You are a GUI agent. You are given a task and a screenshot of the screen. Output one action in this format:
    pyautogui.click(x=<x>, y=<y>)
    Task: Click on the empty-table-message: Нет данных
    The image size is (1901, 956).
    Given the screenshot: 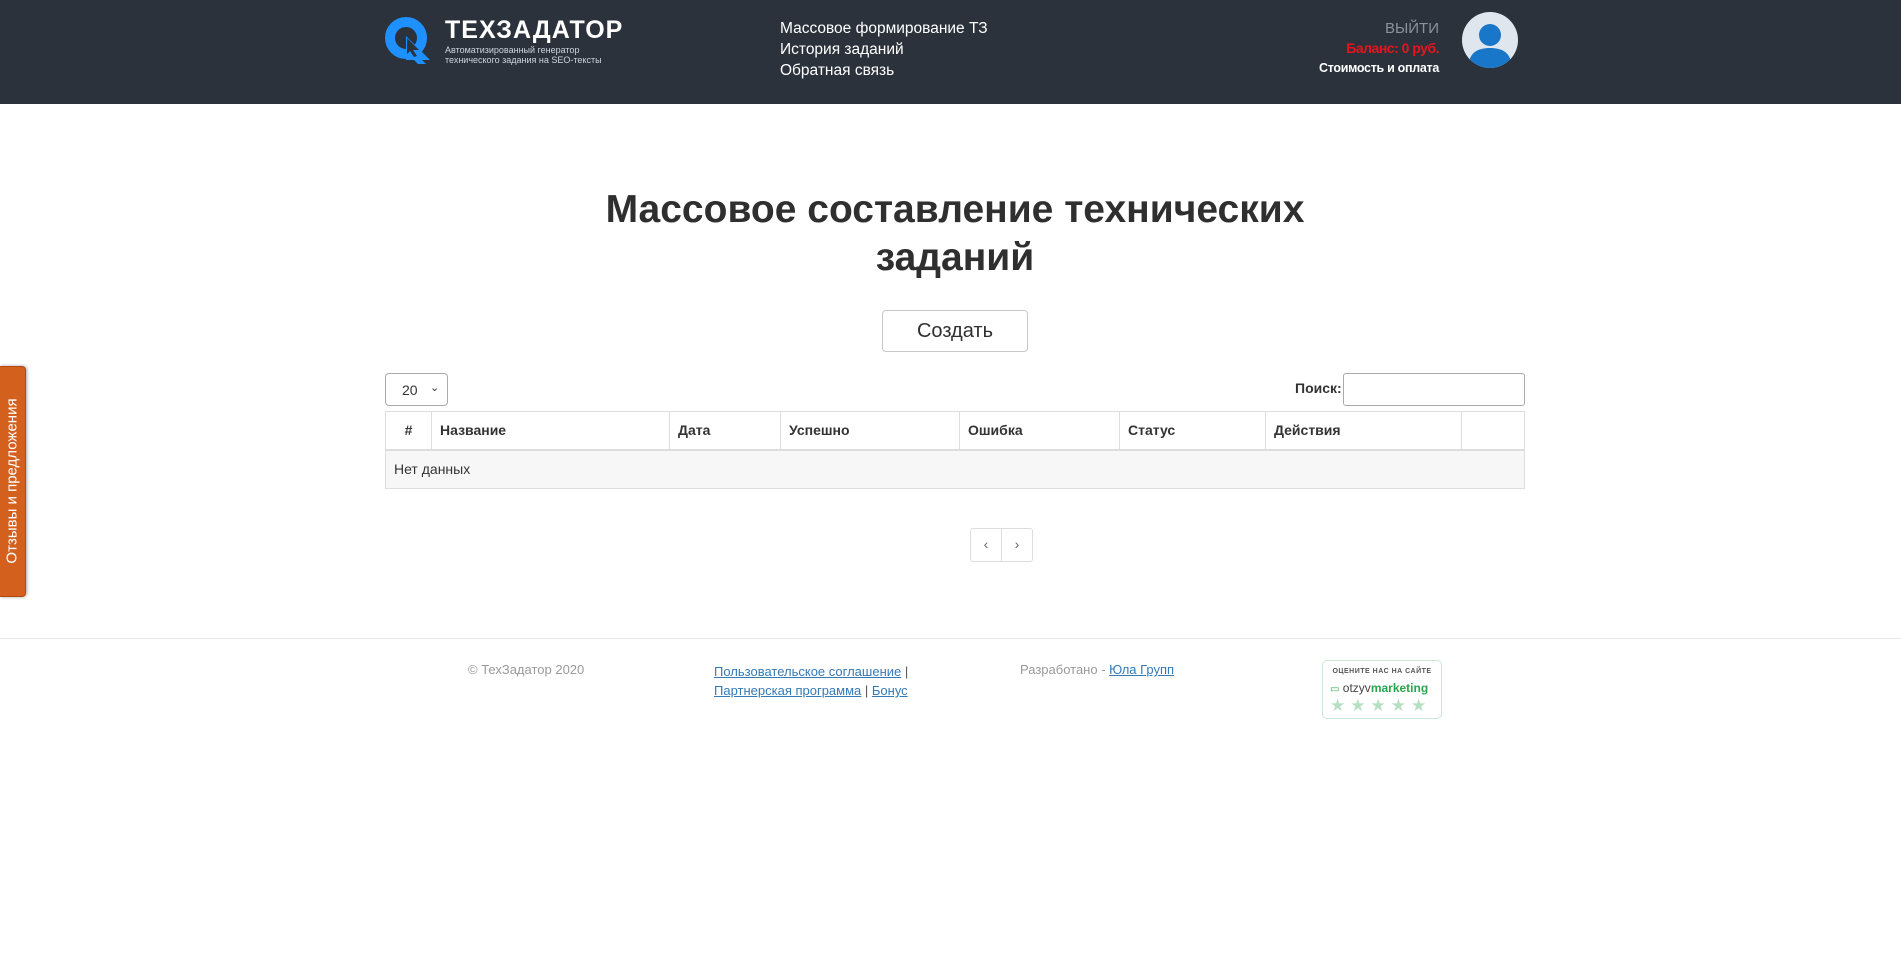 What is the action you would take?
    pyautogui.click(x=955, y=469)
    